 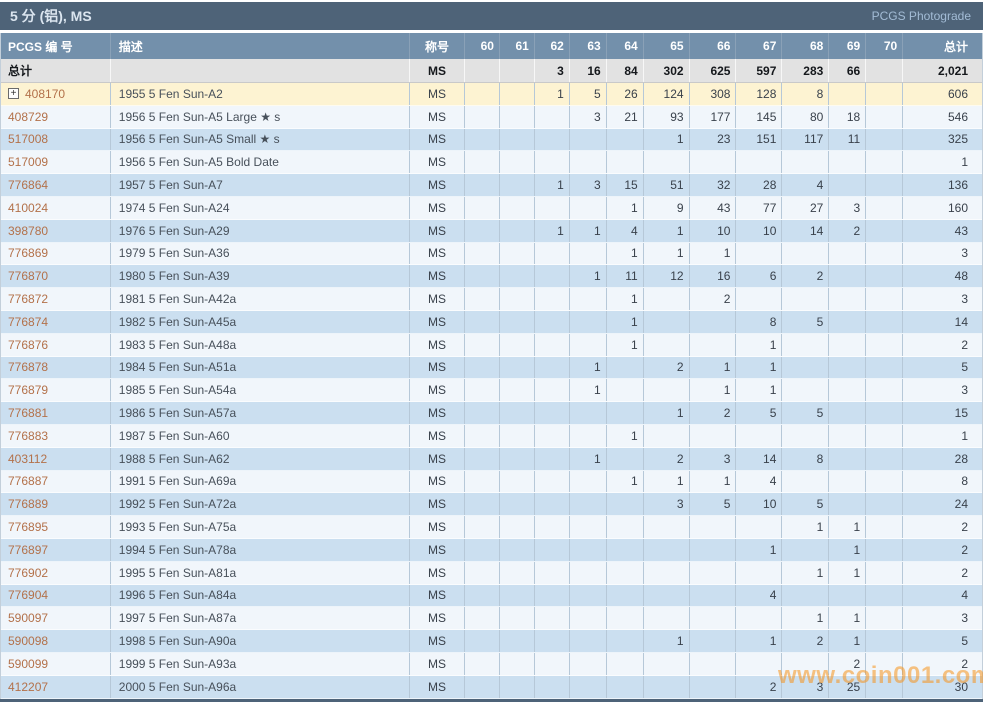 What do you see at coordinates (759, 116) in the screenshot?
I see `grade-67-cell: 145` at bounding box center [759, 116].